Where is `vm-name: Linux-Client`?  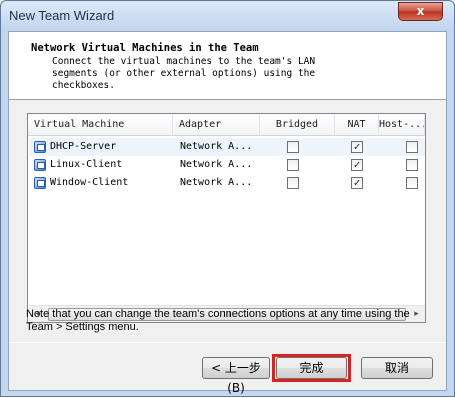 vm-name: Linux-Client is located at coordinates (86, 164).